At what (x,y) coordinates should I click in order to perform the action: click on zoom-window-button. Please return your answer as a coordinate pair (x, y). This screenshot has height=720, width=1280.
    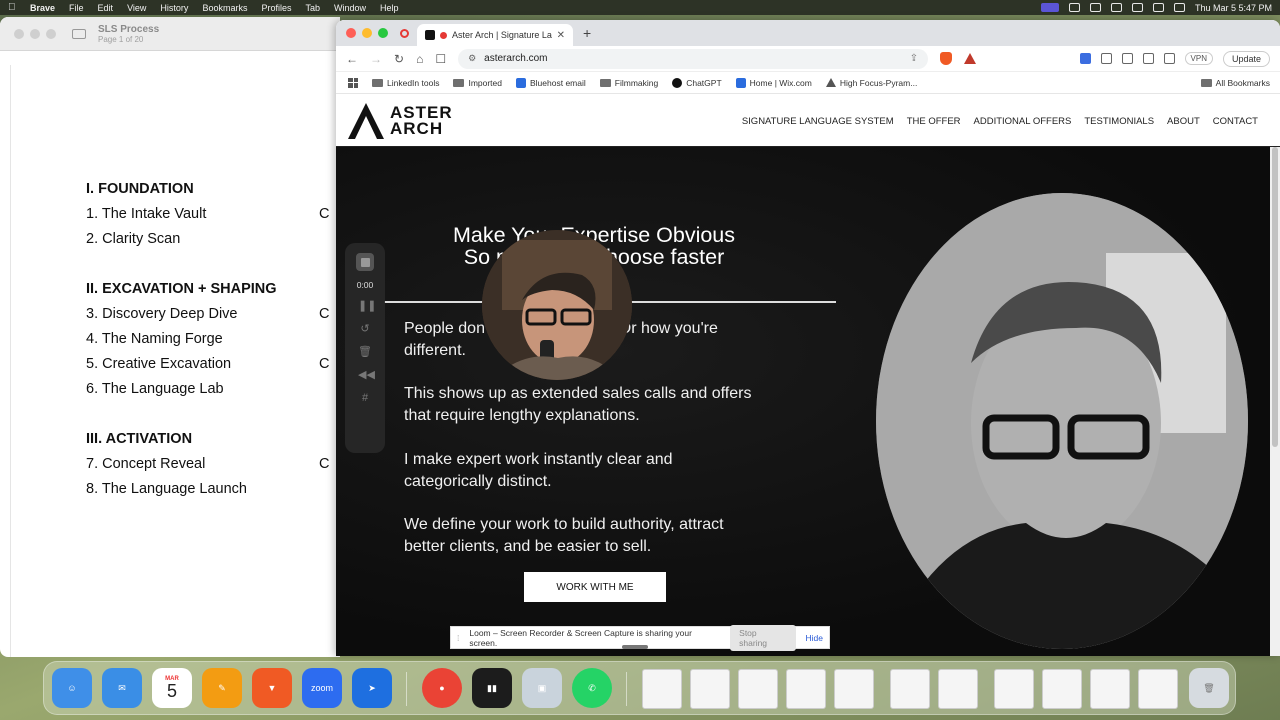
    Looking at the image, I should click on (51, 33).